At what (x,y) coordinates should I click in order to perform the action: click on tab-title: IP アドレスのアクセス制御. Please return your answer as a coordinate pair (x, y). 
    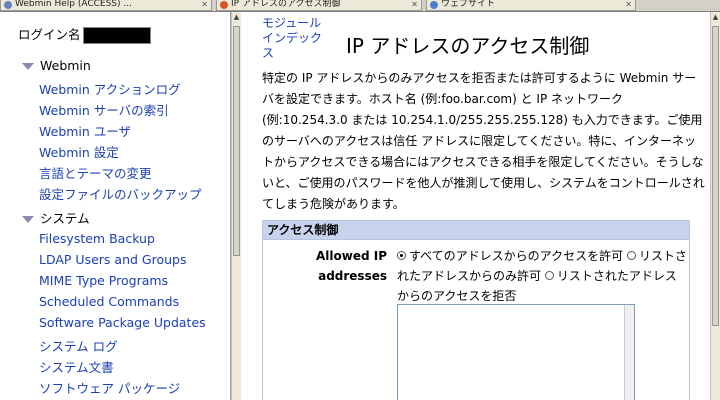
    Looking at the image, I should click on (286, 4).